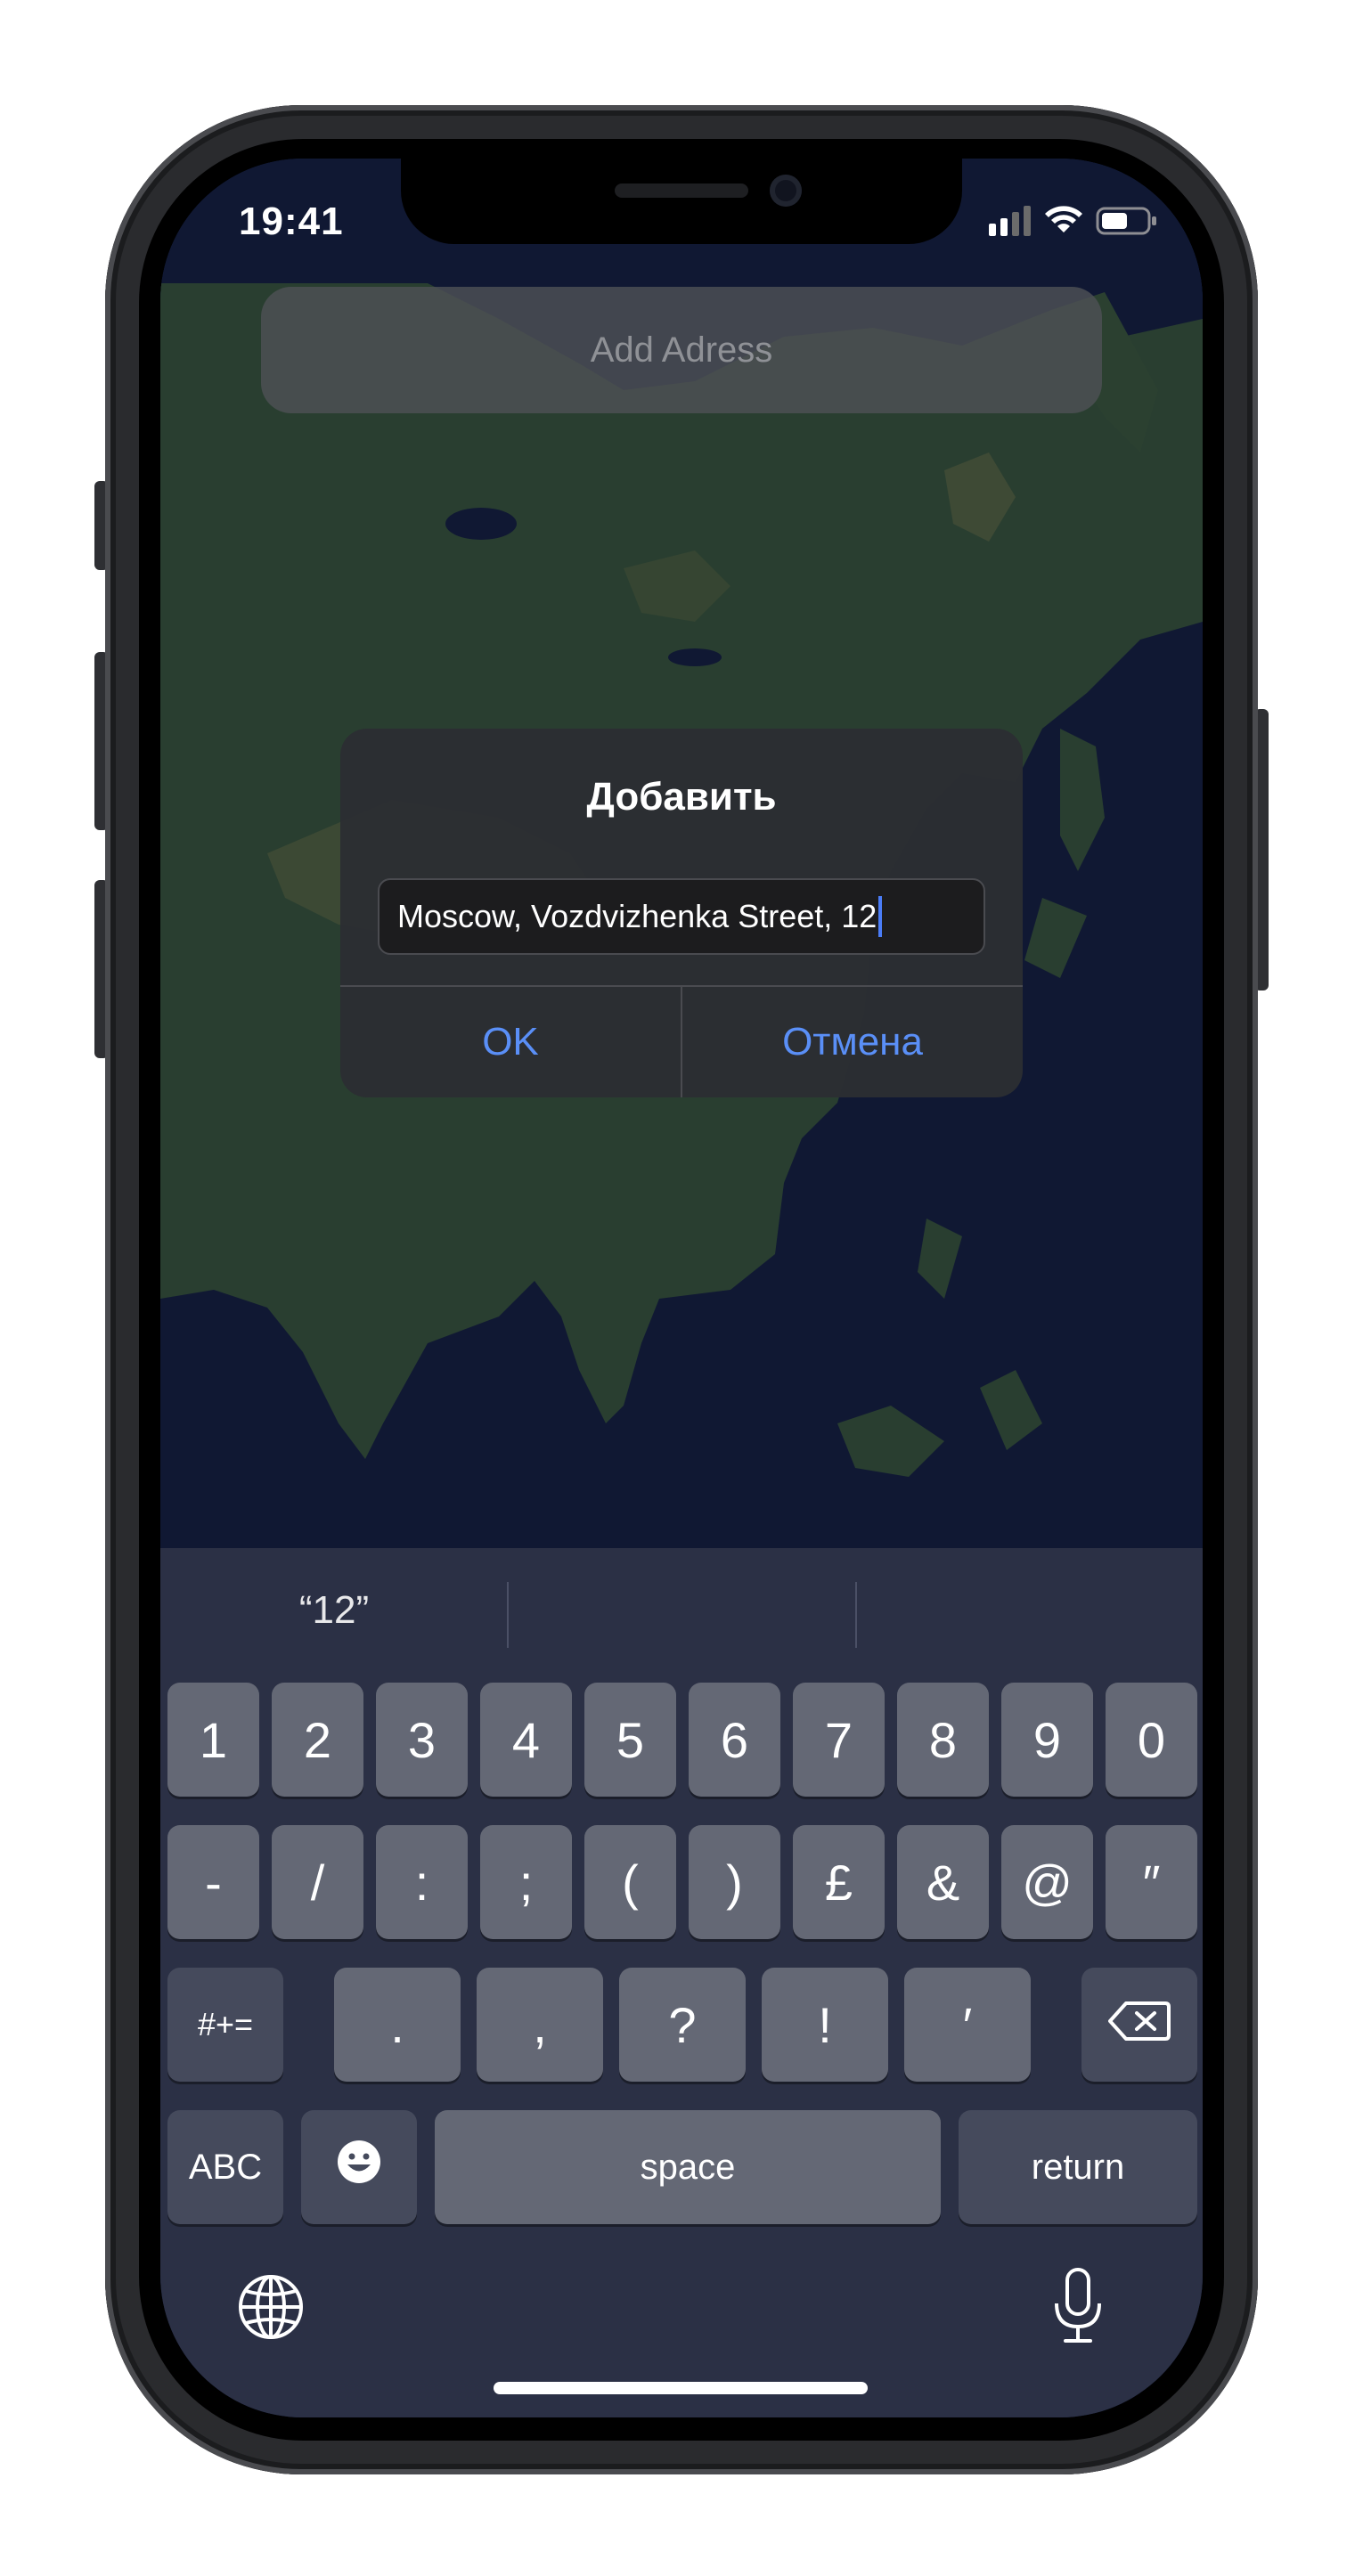 The image size is (1363, 2576). Describe the element at coordinates (540, 2025) in the screenshot. I see `key-comma: ,` at that location.